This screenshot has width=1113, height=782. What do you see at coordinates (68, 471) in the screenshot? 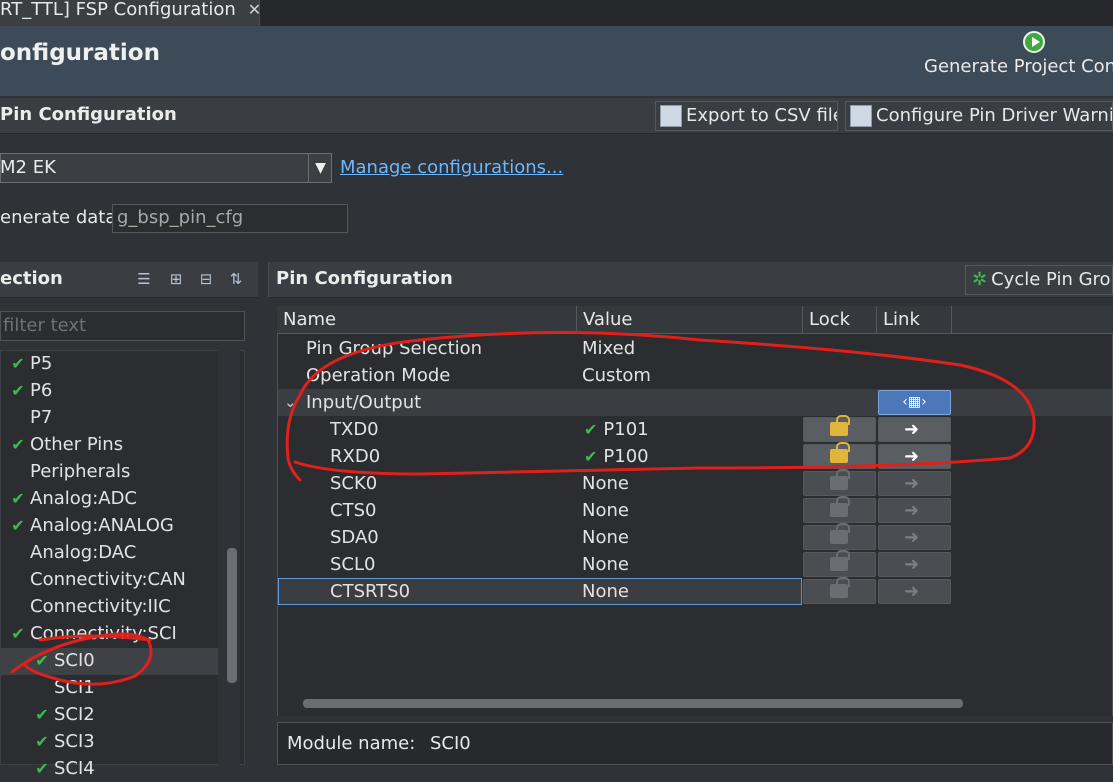
I see `tree-item: Peripherals` at bounding box center [68, 471].